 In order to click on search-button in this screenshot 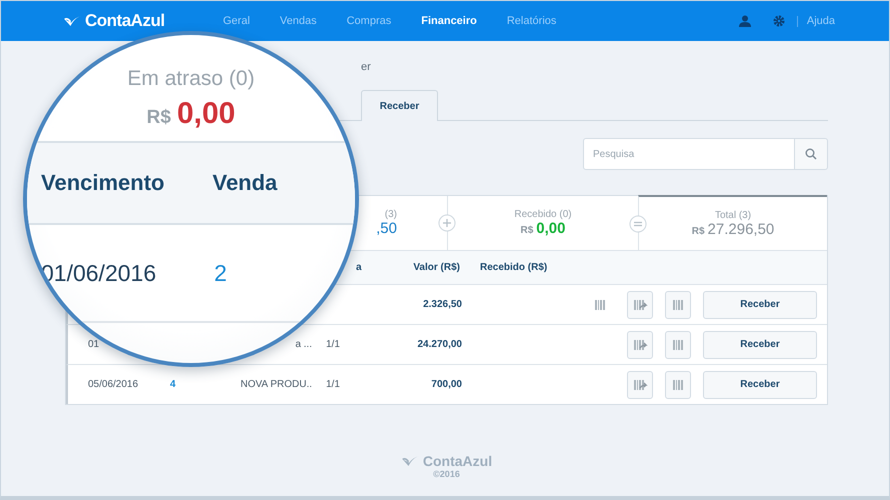, I will do `click(811, 154)`.